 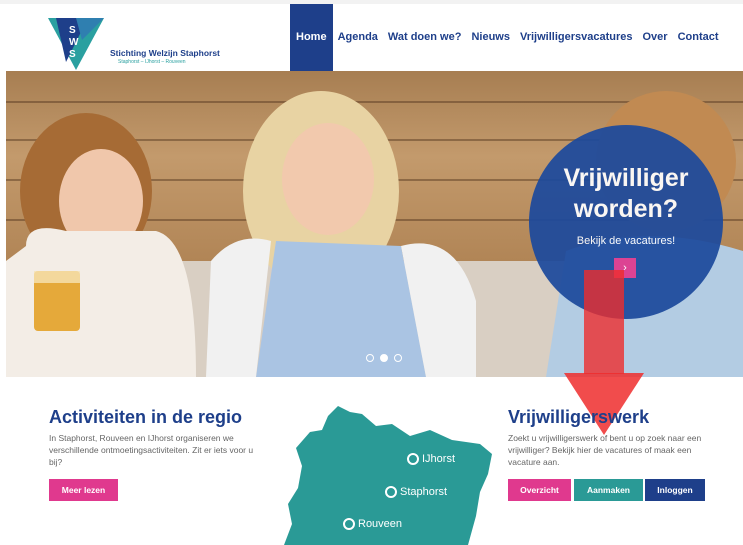 I want to click on meer-lezen-button: Meer lezen, so click(x=83, y=490).